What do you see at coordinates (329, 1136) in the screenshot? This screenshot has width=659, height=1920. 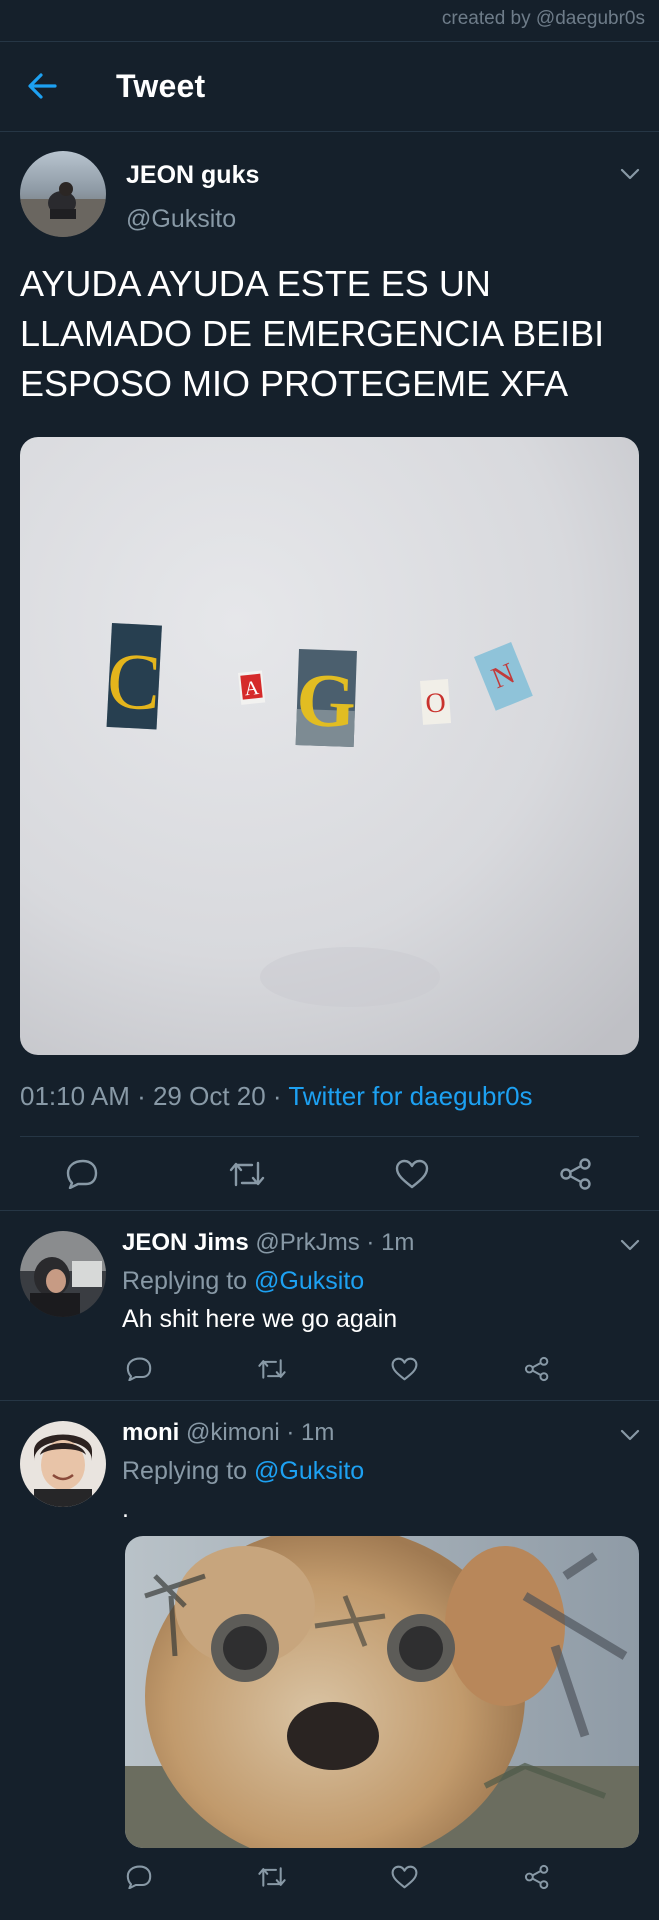 I see `divider` at bounding box center [329, 1136].